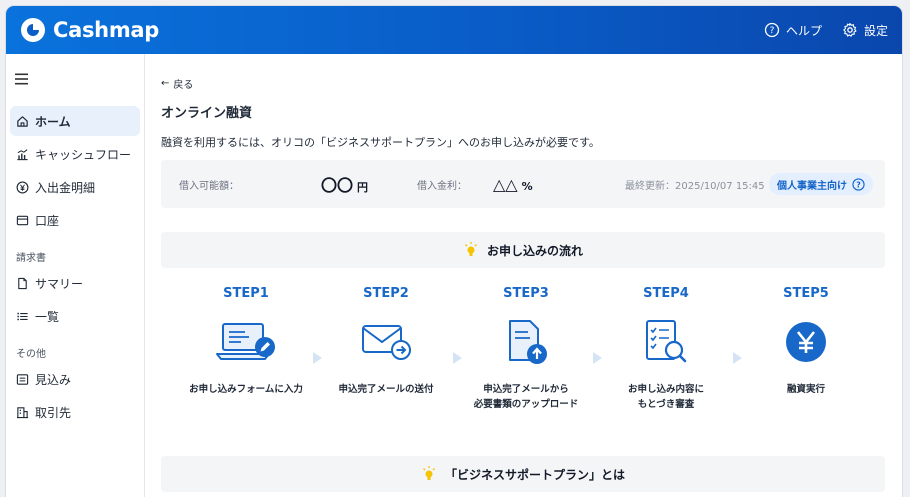  What do you see at coordinates (22, 154) in the screenshot?
I see `chart-icon` at bounding box center [22, 154].